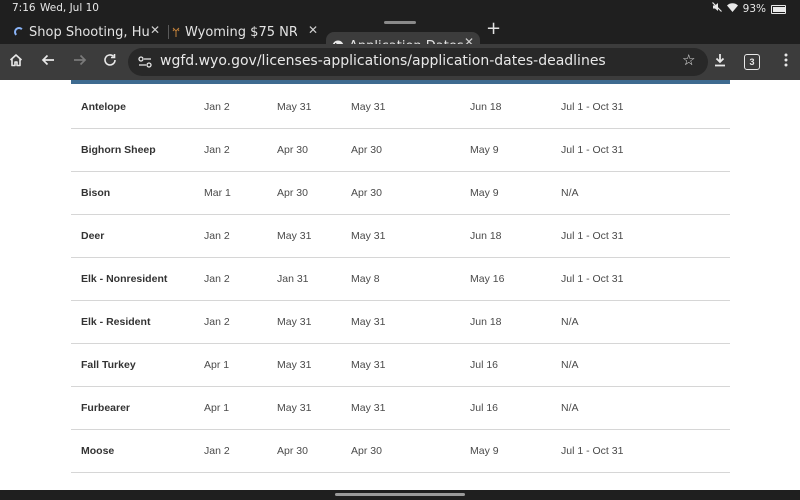 The height and width of the screenshot is (500, 800). I want to click on wifi-icon, so click(732, 9).